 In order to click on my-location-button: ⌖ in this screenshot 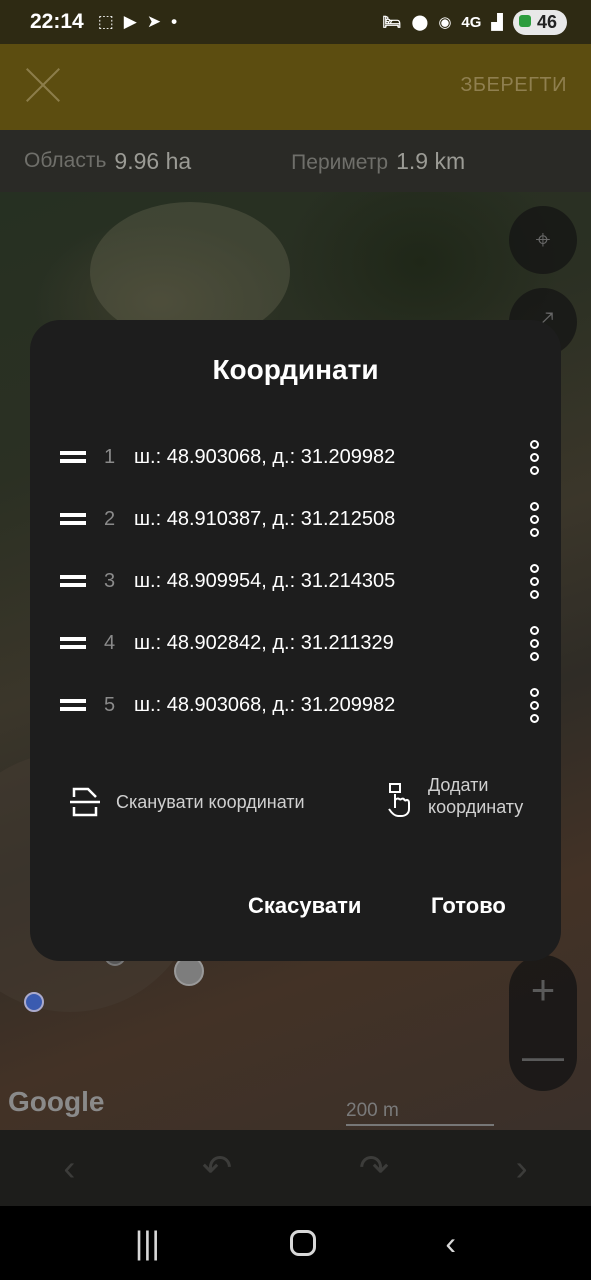, I will do `click(543, 240)`.